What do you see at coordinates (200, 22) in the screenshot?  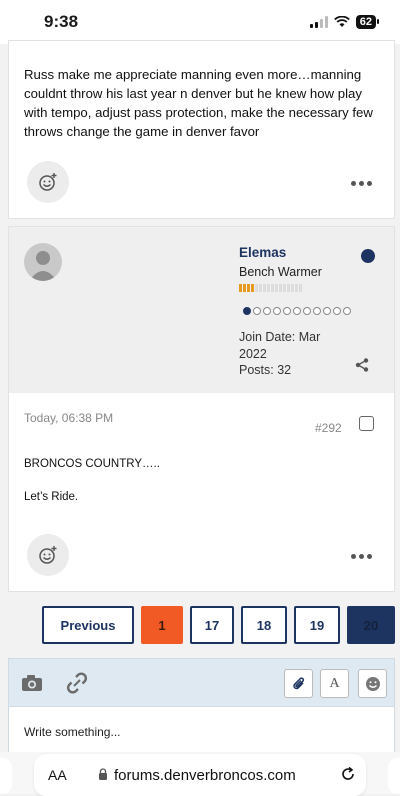 I see `status-bar: 9:38 62` at bounding box center [200, 22].